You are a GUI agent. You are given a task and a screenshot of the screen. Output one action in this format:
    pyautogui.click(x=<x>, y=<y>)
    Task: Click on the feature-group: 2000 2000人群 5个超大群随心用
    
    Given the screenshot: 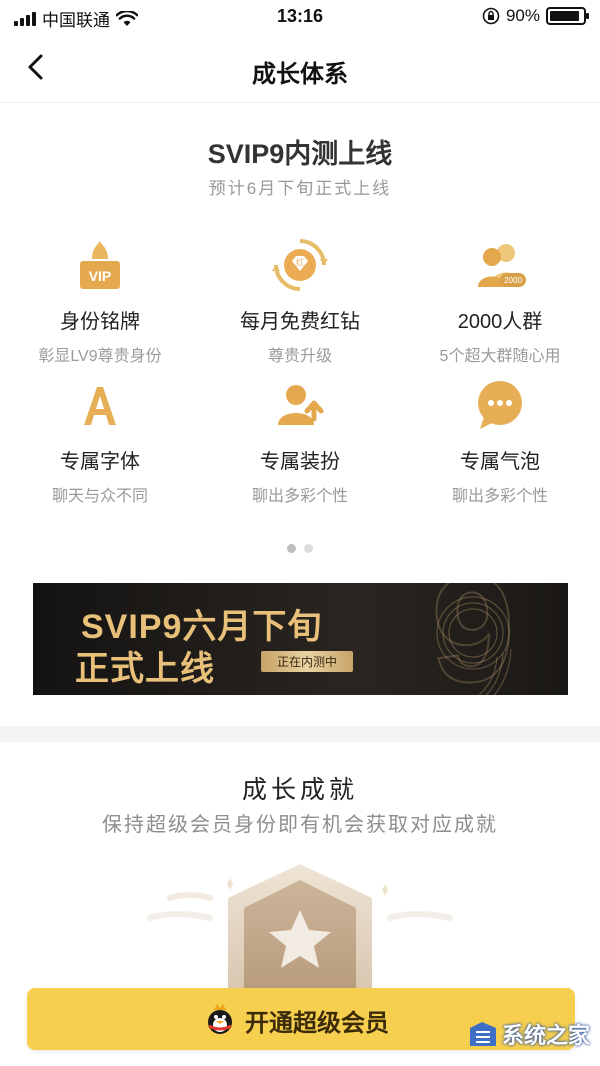 What is the action you would take?
    pyautogui.click(x=500, y=300)
    